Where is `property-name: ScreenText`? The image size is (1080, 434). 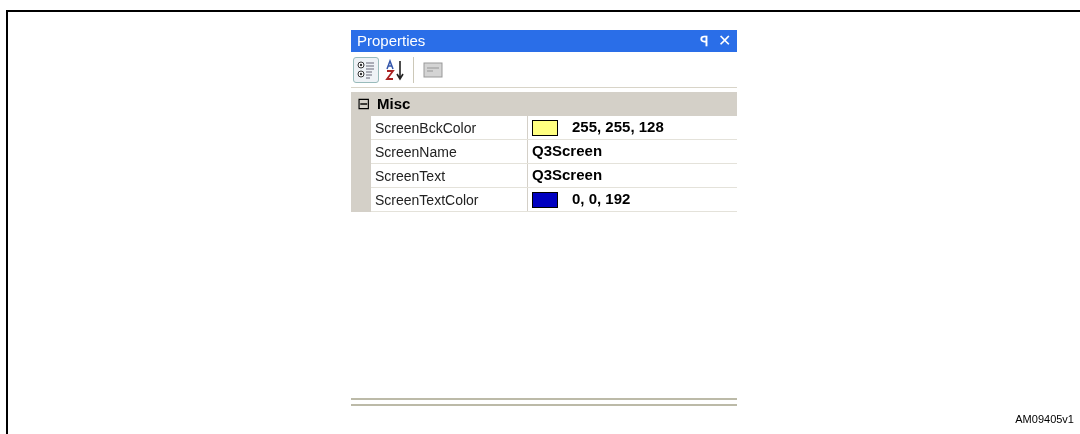
property-name: ScreenText is located at coordinates (449, 175).